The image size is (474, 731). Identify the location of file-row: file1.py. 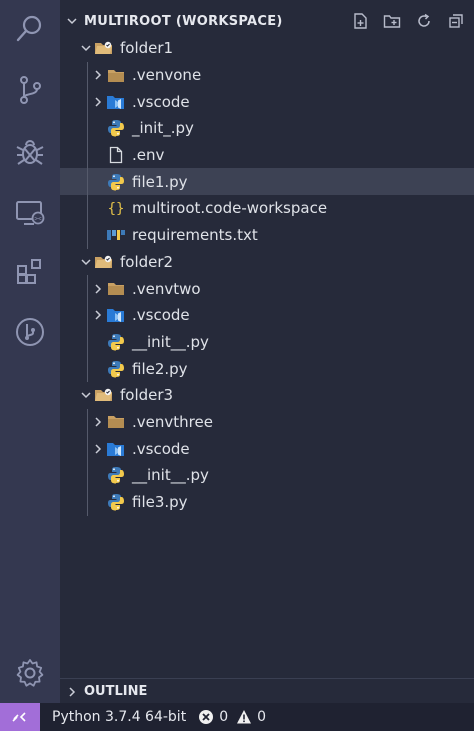
(267, 182).